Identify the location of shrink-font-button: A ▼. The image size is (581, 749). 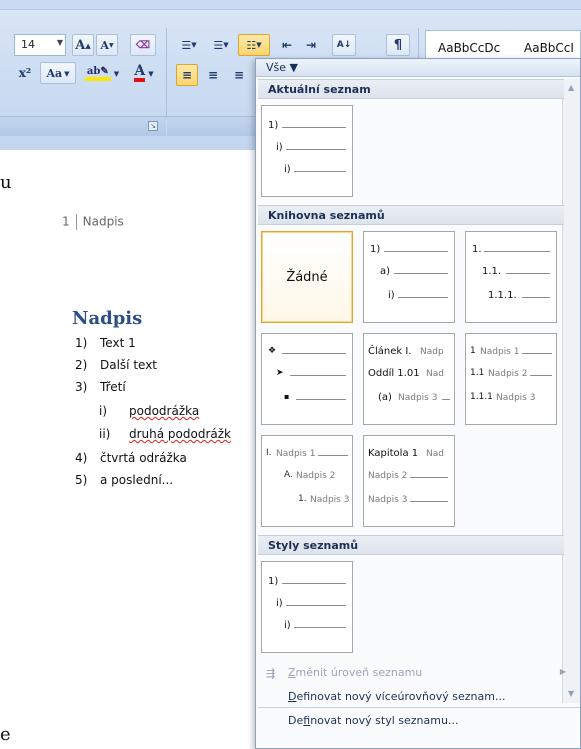
(107, 45).